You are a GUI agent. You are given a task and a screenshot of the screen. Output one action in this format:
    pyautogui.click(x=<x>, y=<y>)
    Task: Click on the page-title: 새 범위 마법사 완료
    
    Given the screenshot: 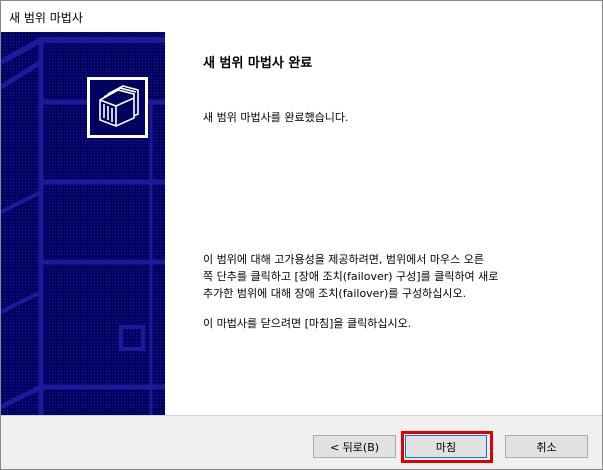 What is the action you would take?
    pyautogui.click(x=258, y=63)
    